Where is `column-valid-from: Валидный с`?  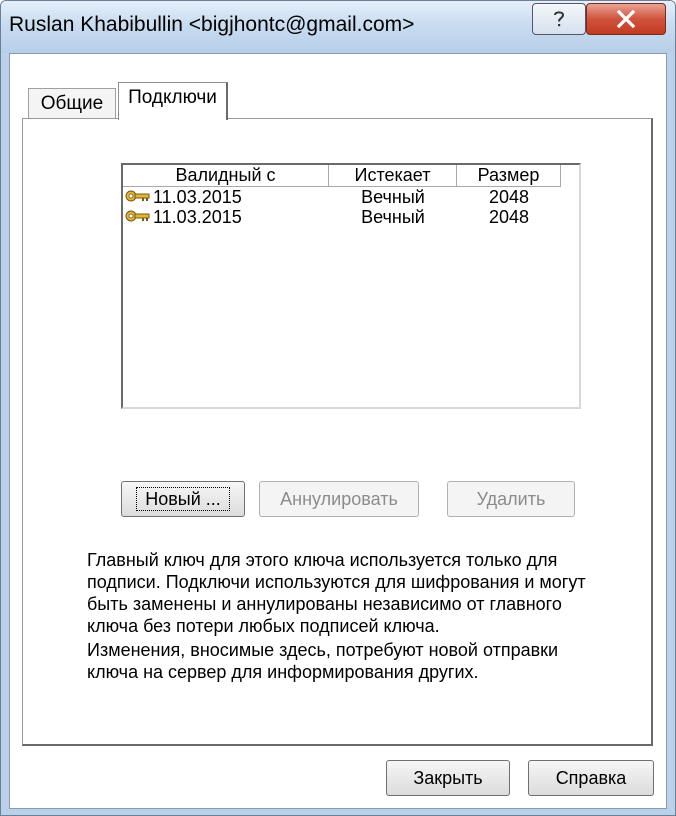
column-valid-from: Валидный с is located at coordinates (226, 176).